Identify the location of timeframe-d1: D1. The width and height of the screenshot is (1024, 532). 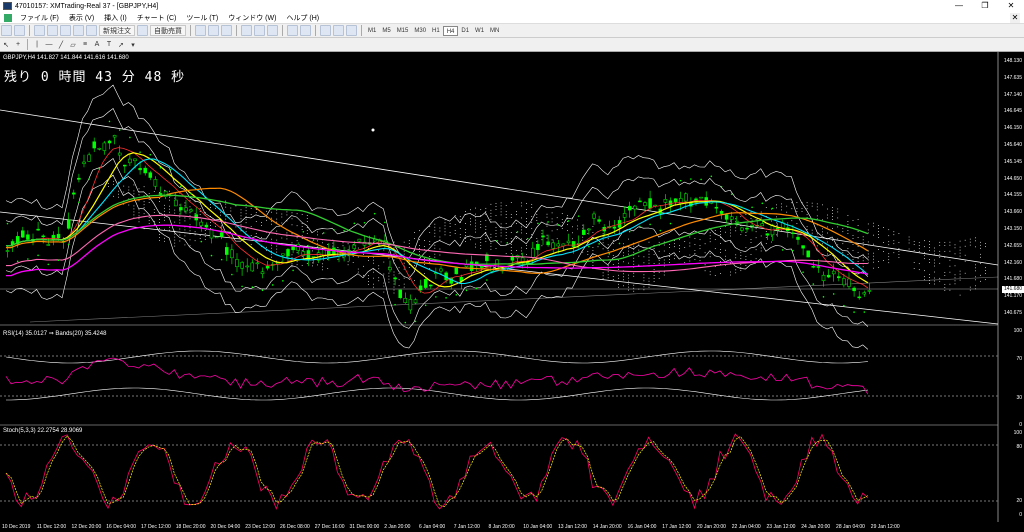
(465, 31).